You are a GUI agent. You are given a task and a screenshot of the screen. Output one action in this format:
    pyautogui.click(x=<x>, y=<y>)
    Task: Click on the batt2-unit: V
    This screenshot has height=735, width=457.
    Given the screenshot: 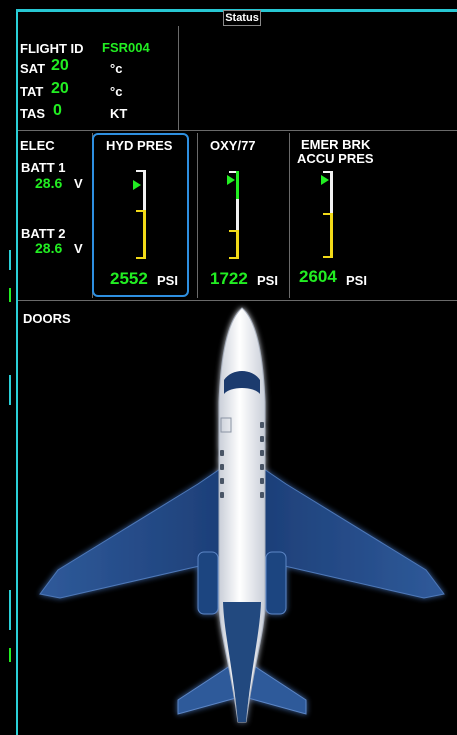 What is the action you would take?
    pyautogui.click(x=78, y=248)
    